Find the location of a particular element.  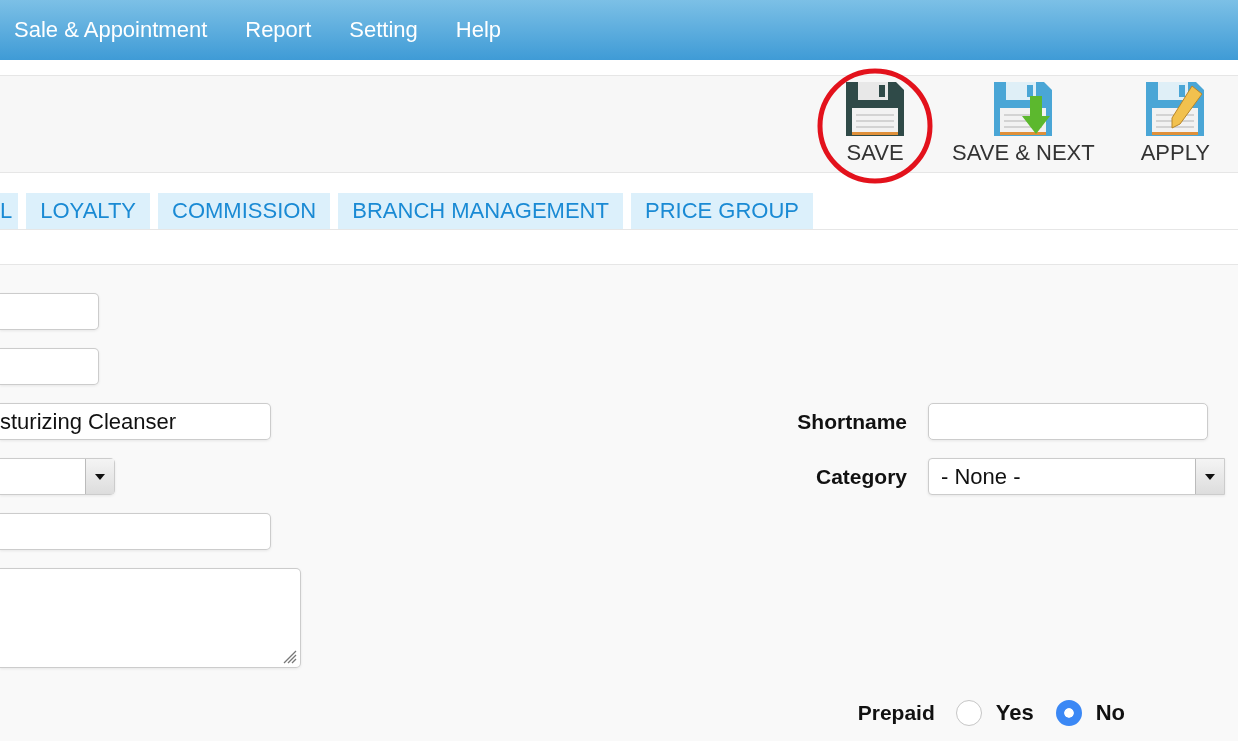

dropdown is located at coordinates (57, 476).